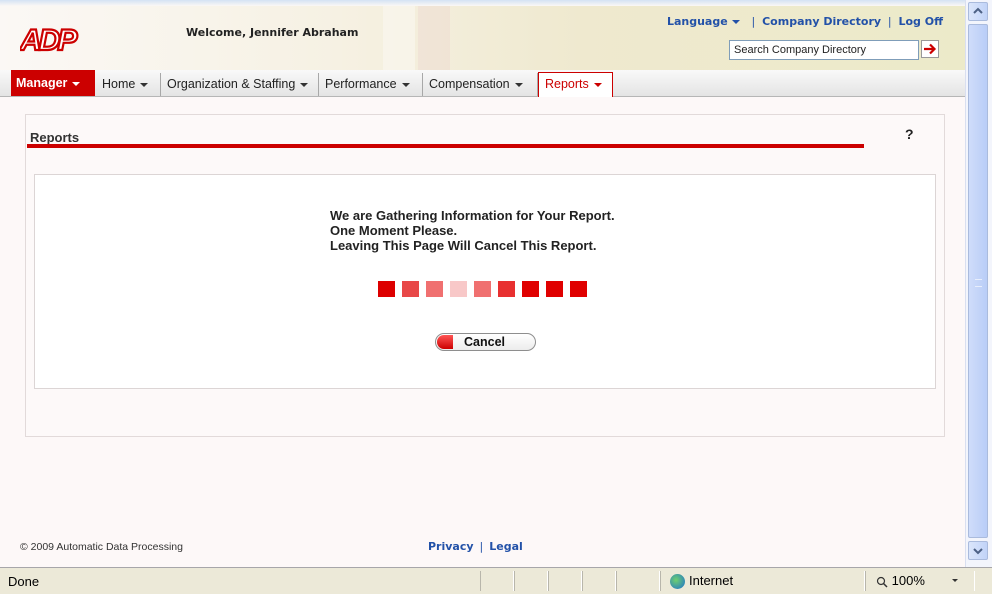 This screenshot has height=594, width=992. I want to click on cancel-button-label: Cancel, so click(484, 342).